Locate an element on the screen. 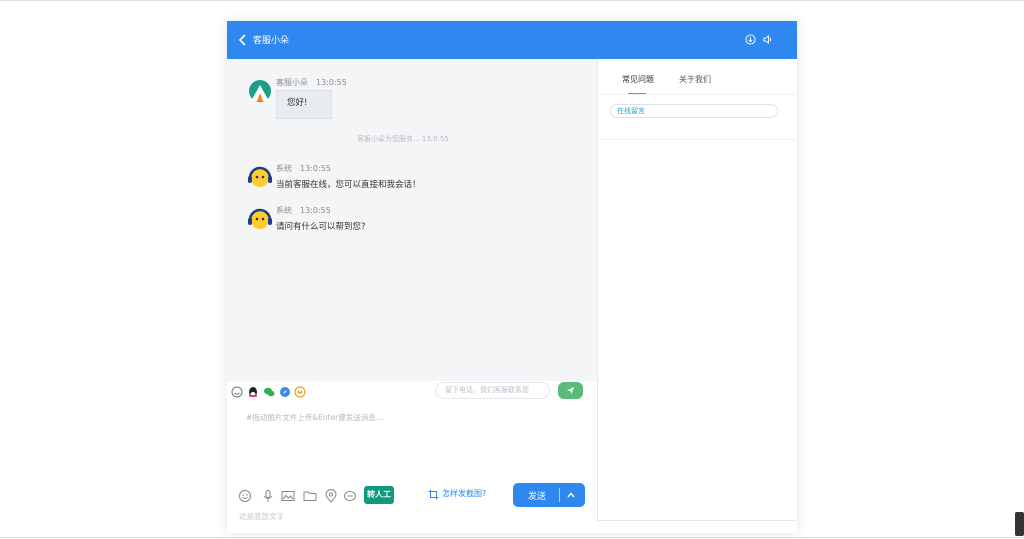 The width and height of the screenshot is (1024, 539). image-icon is located at coordinates (288, 496).